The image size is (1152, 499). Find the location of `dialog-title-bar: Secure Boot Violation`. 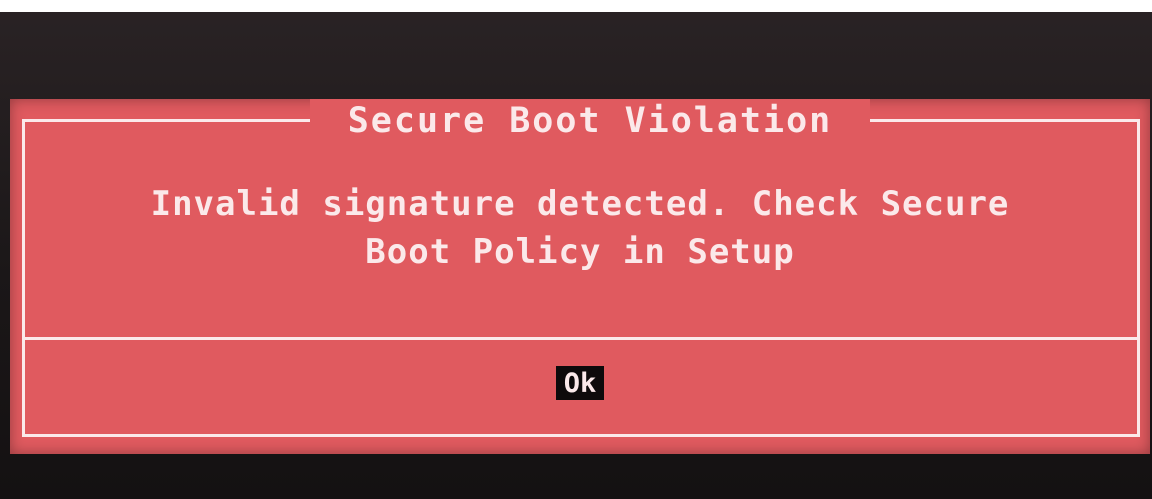

dialog-title-bar: Secure Boot Violation is located at coordinates (590, 121).